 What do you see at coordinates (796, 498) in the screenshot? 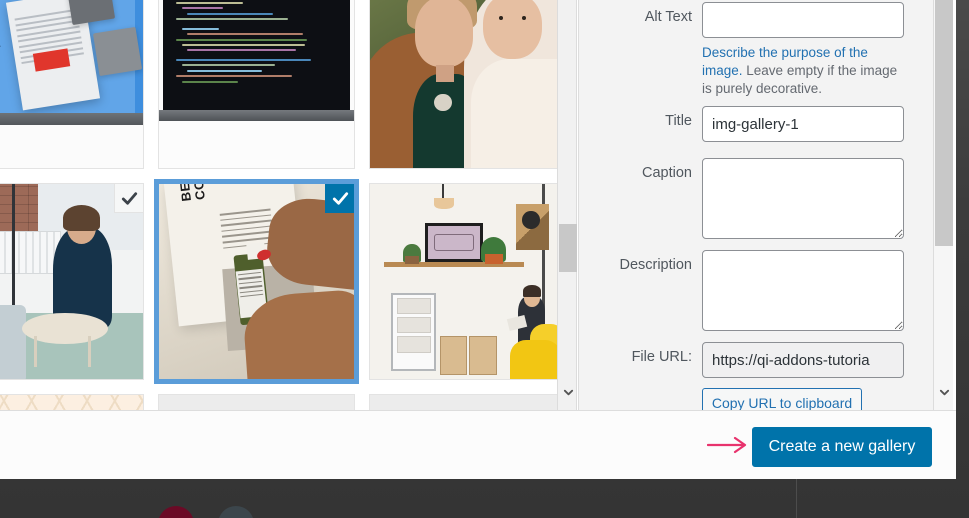
I see `backdrop-divider` at bounding box center [796, 498].